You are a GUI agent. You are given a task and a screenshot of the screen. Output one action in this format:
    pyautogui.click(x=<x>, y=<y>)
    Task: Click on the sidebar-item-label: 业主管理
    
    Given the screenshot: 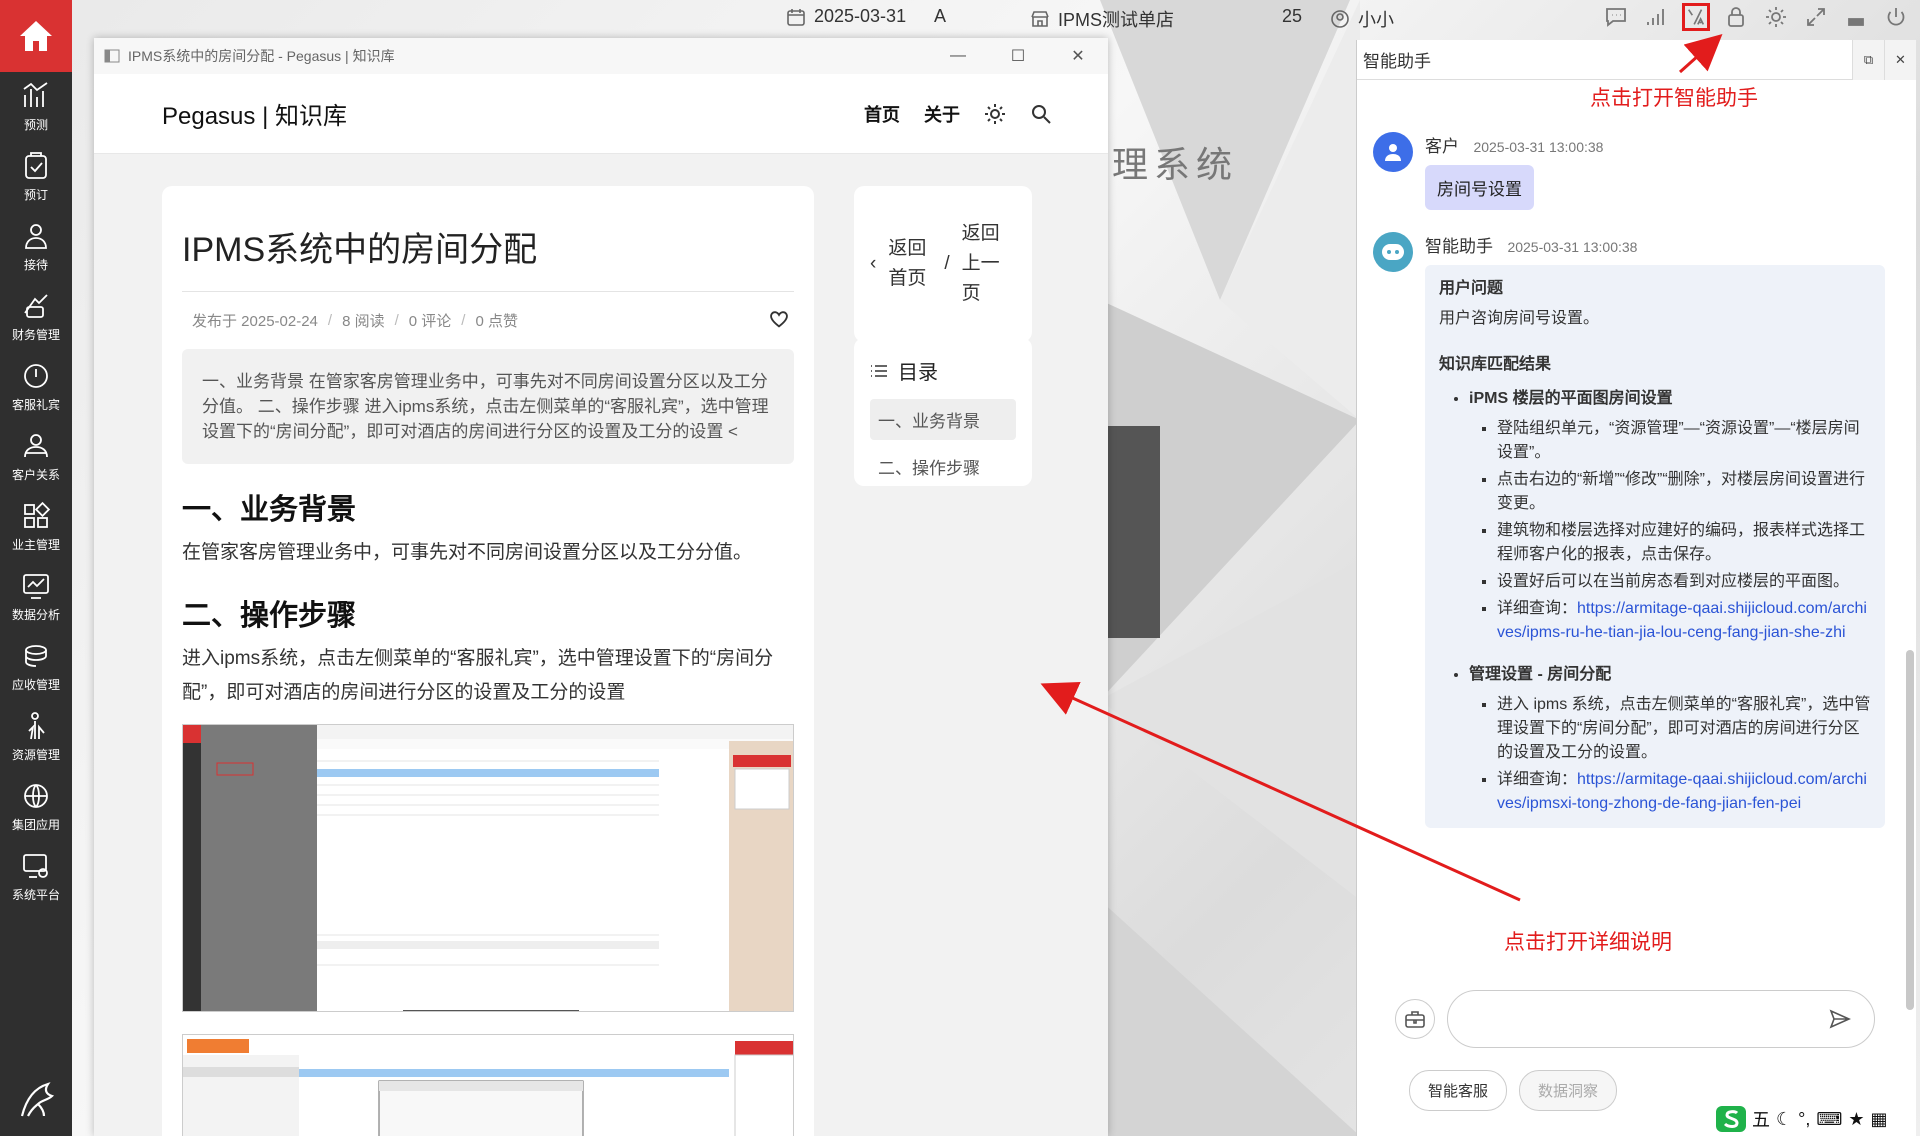 What is the action you would take?
    pyautogui.click(x=35, y=545)
    